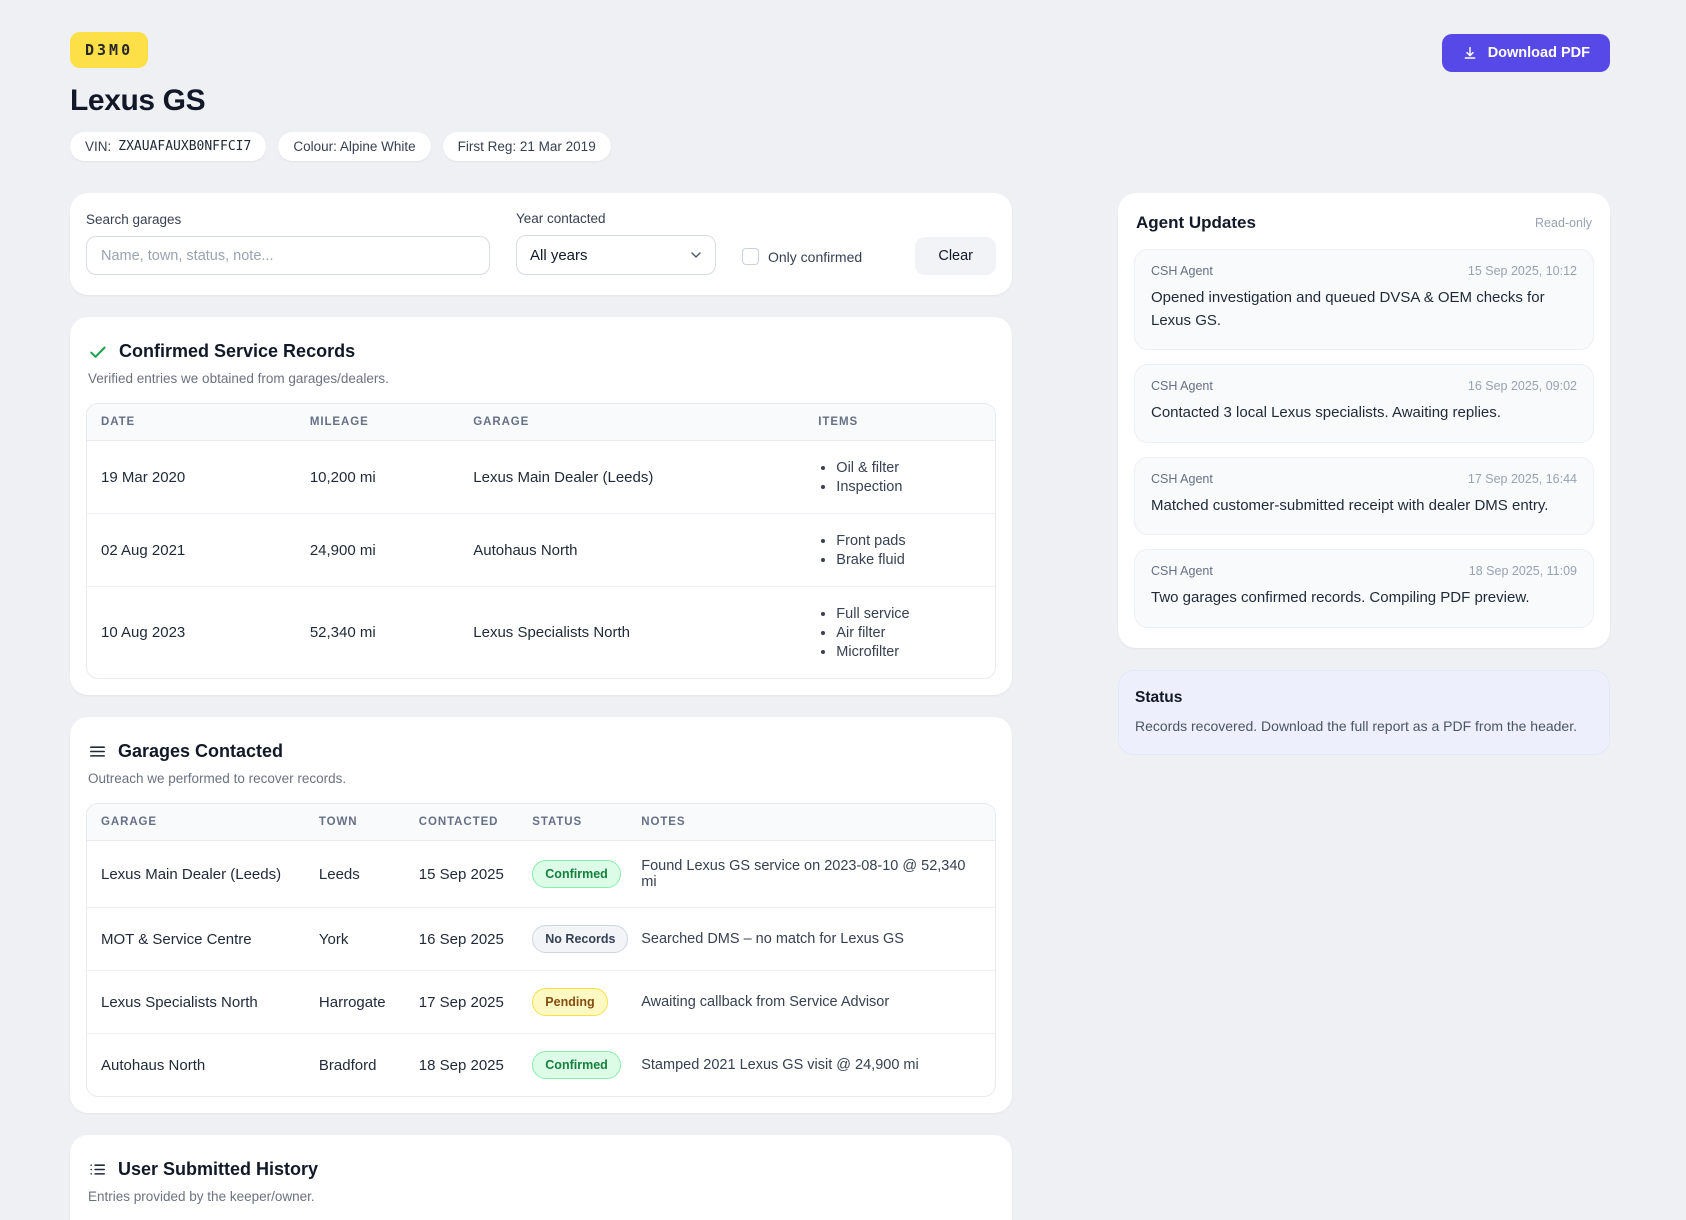 The height and width of the screenshot is (1220, 1686). Describe the element at coordinates (1522, 478) in the screenshot. I see `agent-timestamp: 17 Sep 2025, 16:44` at that location.